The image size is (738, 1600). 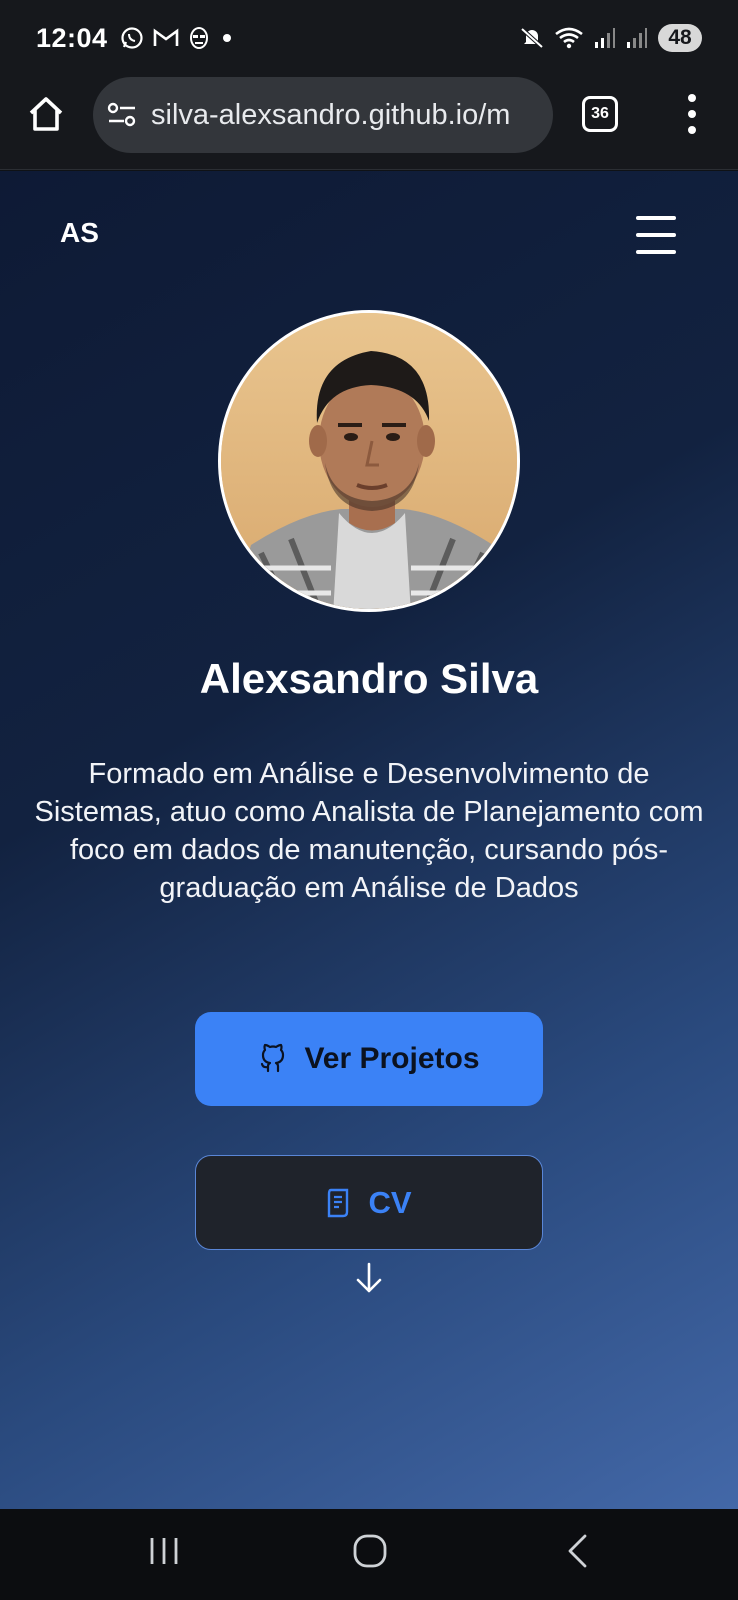 I want to click on recent-apps-icon, so click(x=164, y=1551).